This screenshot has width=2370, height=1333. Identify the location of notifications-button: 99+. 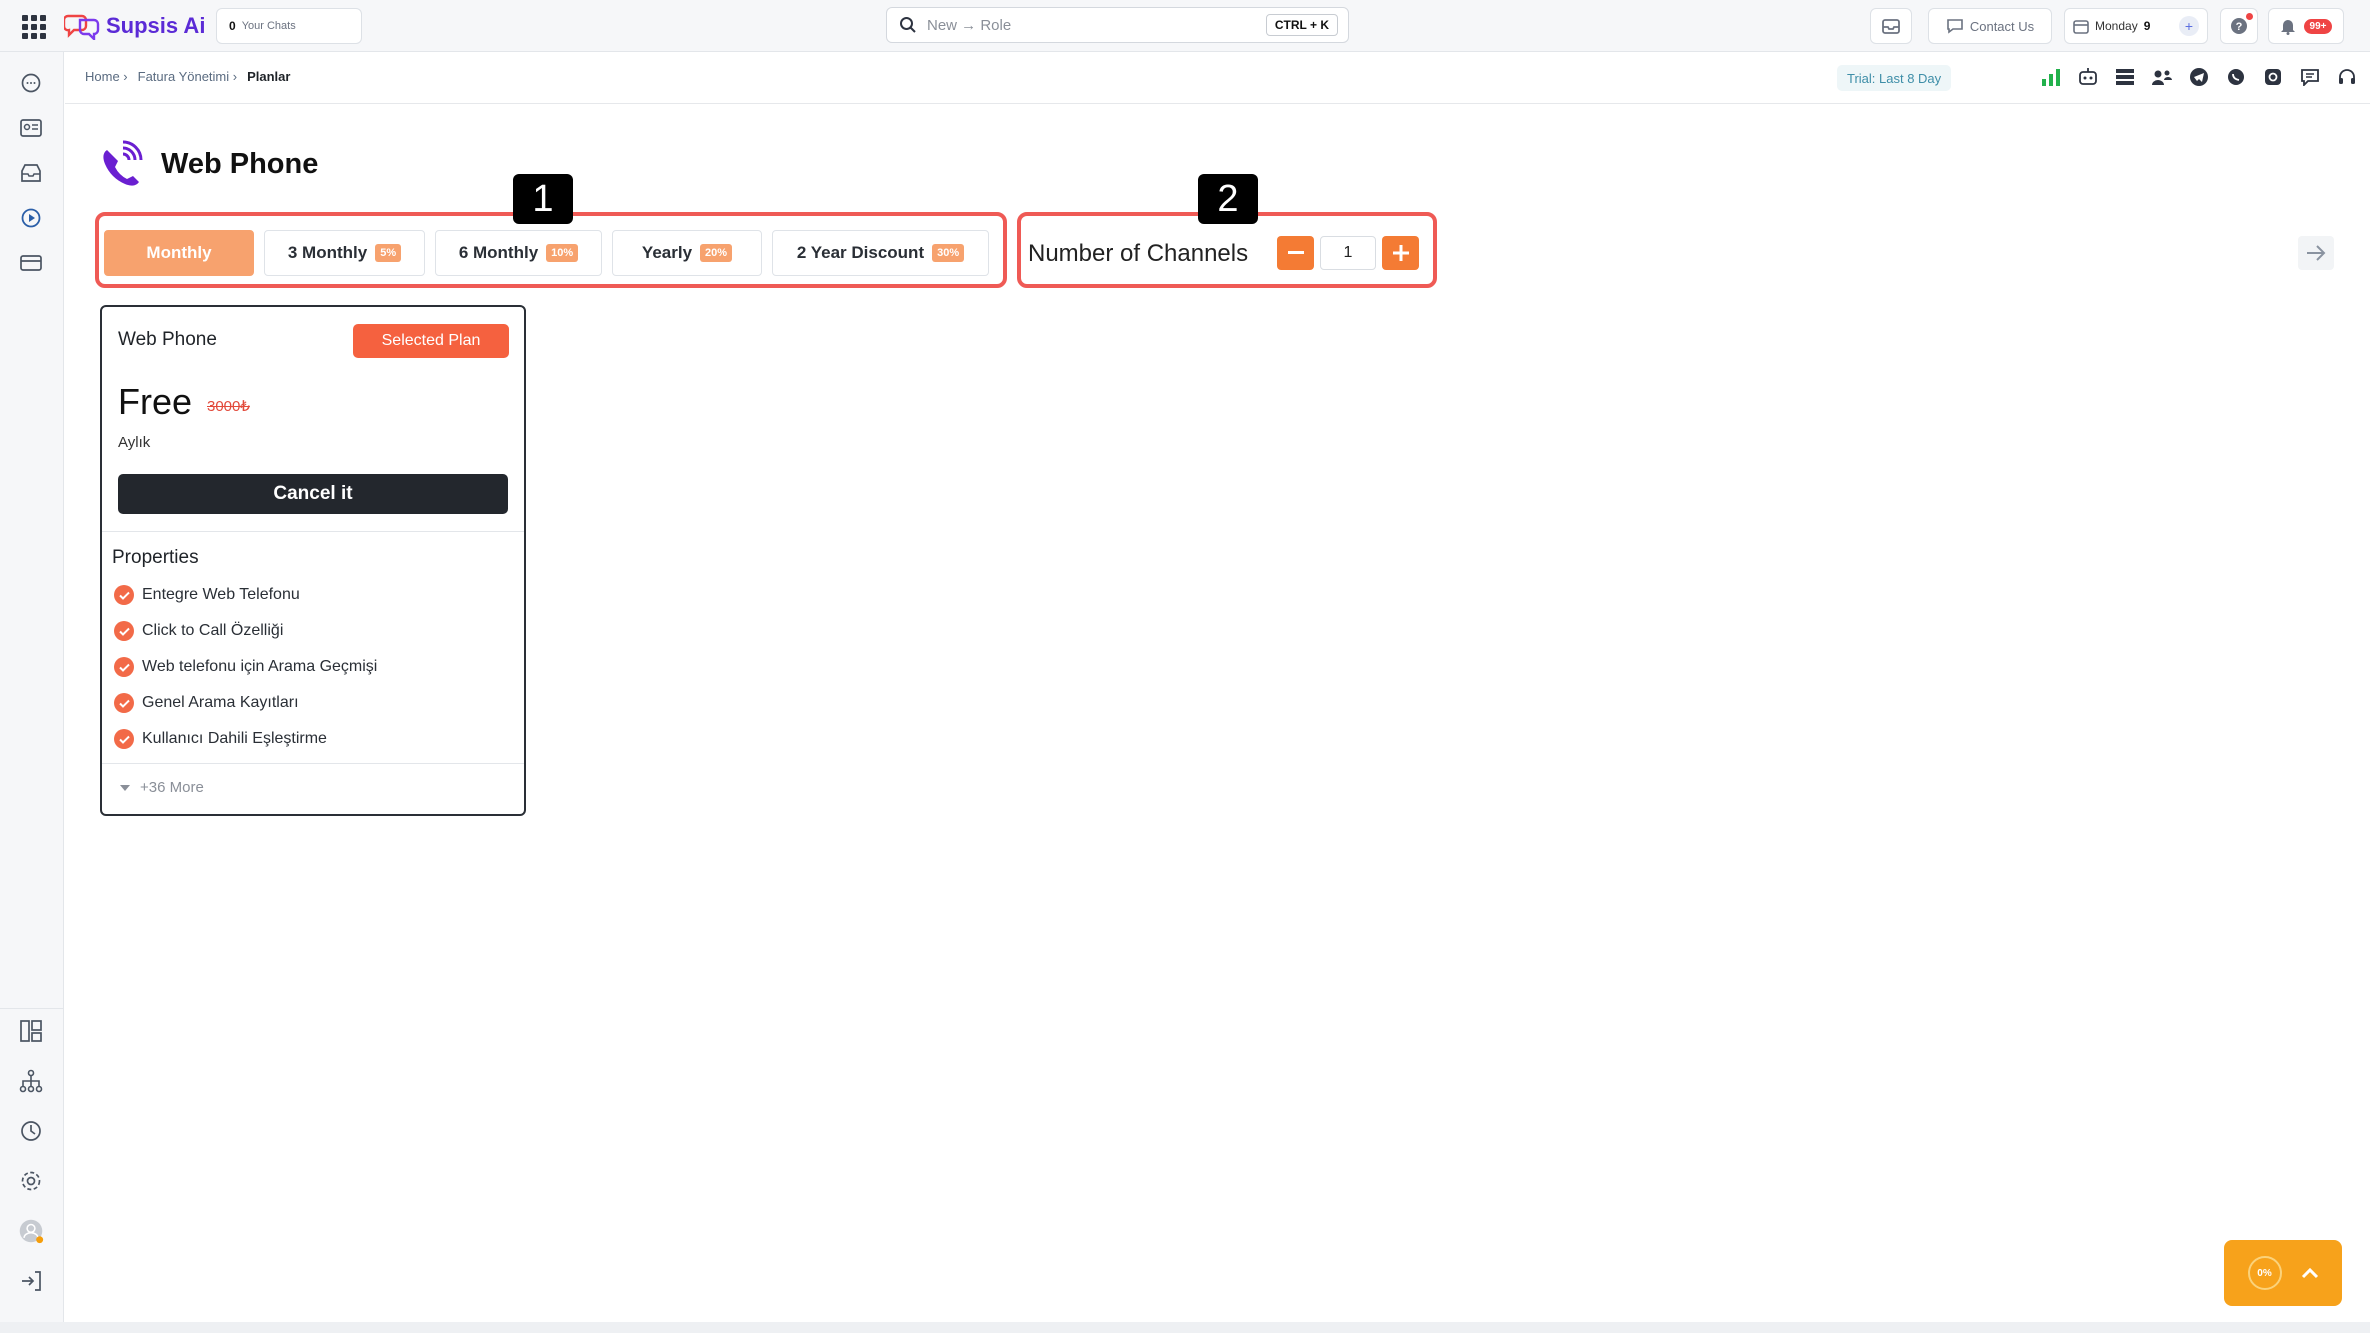
(2306, 26).